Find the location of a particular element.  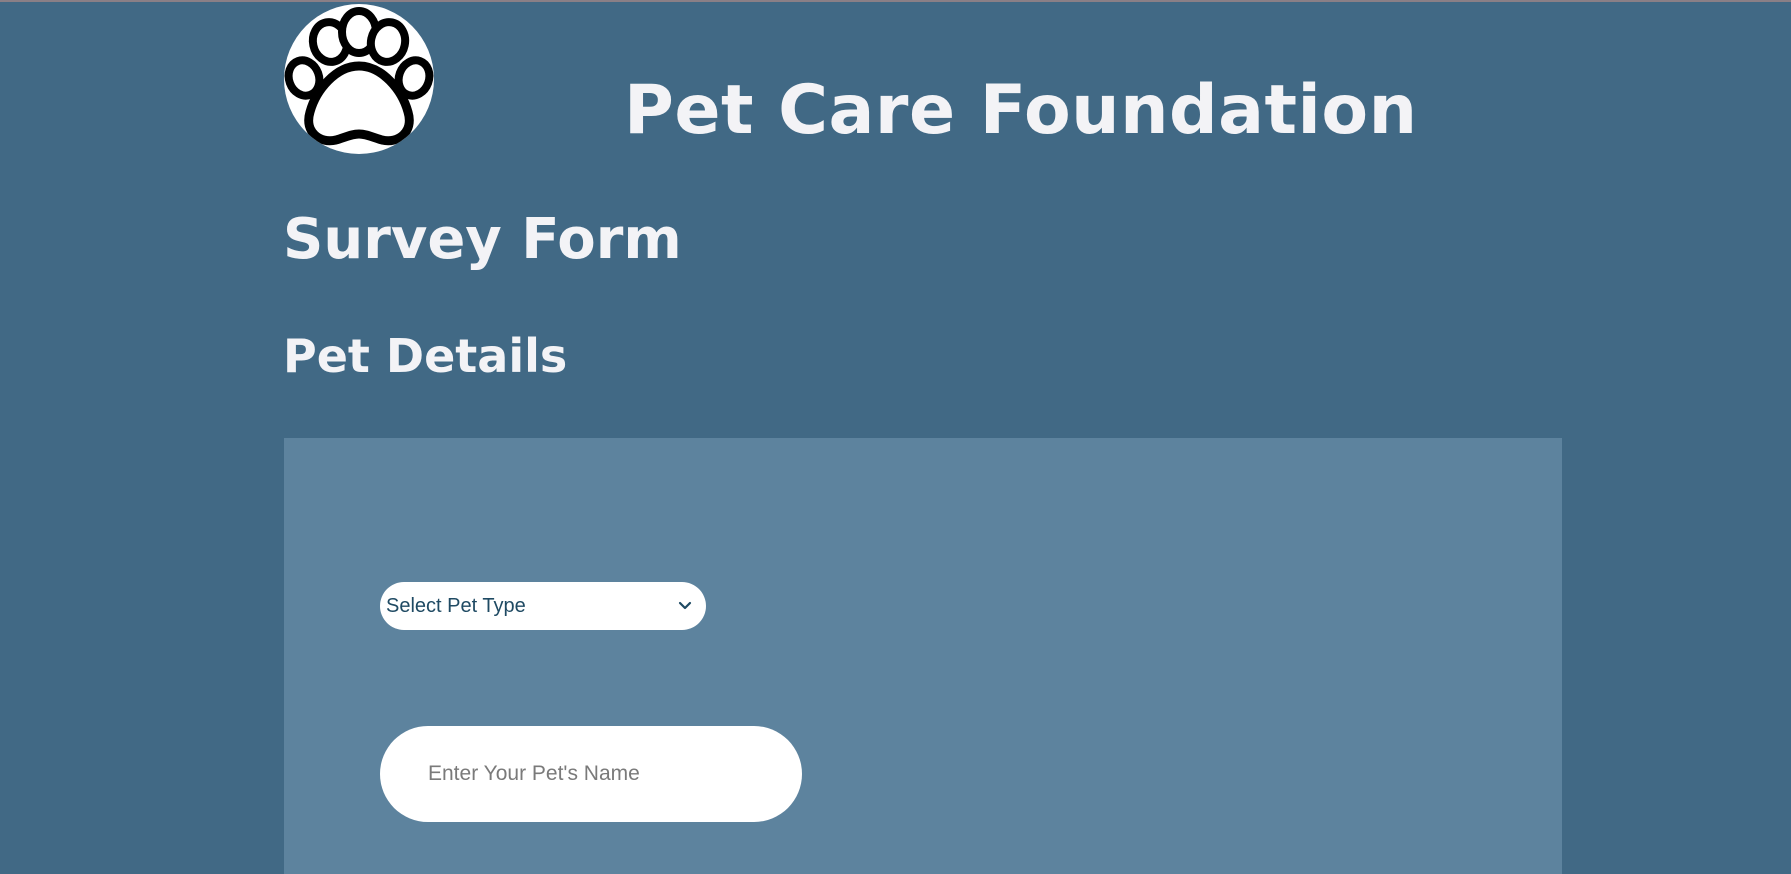

paw-print-icon is located at coordinates (359, 79).